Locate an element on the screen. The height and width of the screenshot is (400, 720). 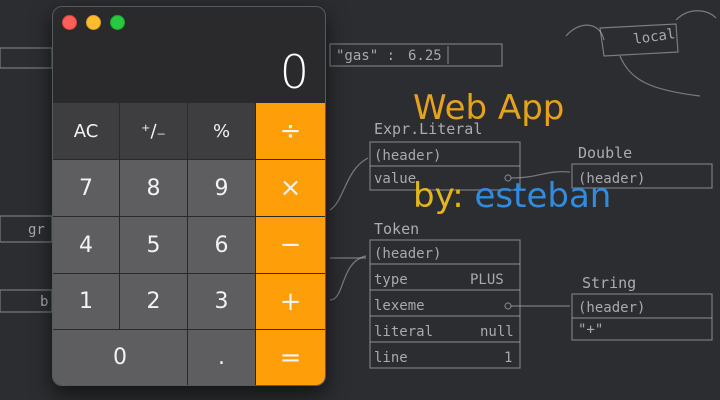
digit-4-button: 4 is located at coordinates (86, 245).